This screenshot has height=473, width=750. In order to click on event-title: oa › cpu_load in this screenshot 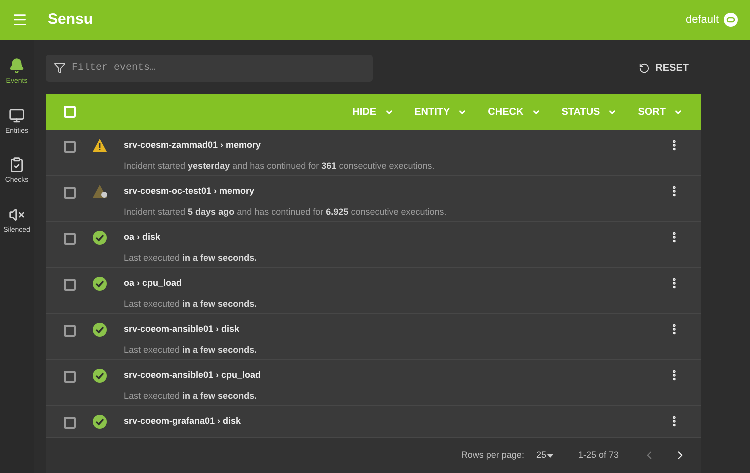, I will do `click(154, 283)`.